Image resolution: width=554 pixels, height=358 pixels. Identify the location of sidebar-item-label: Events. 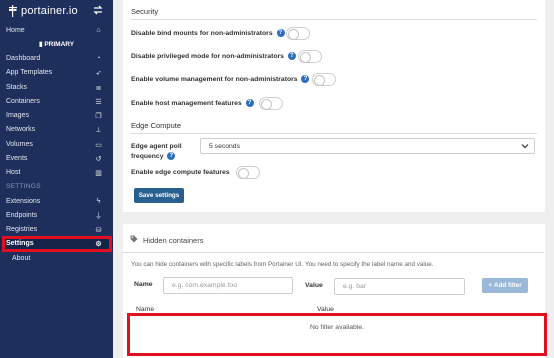
(17, 158).